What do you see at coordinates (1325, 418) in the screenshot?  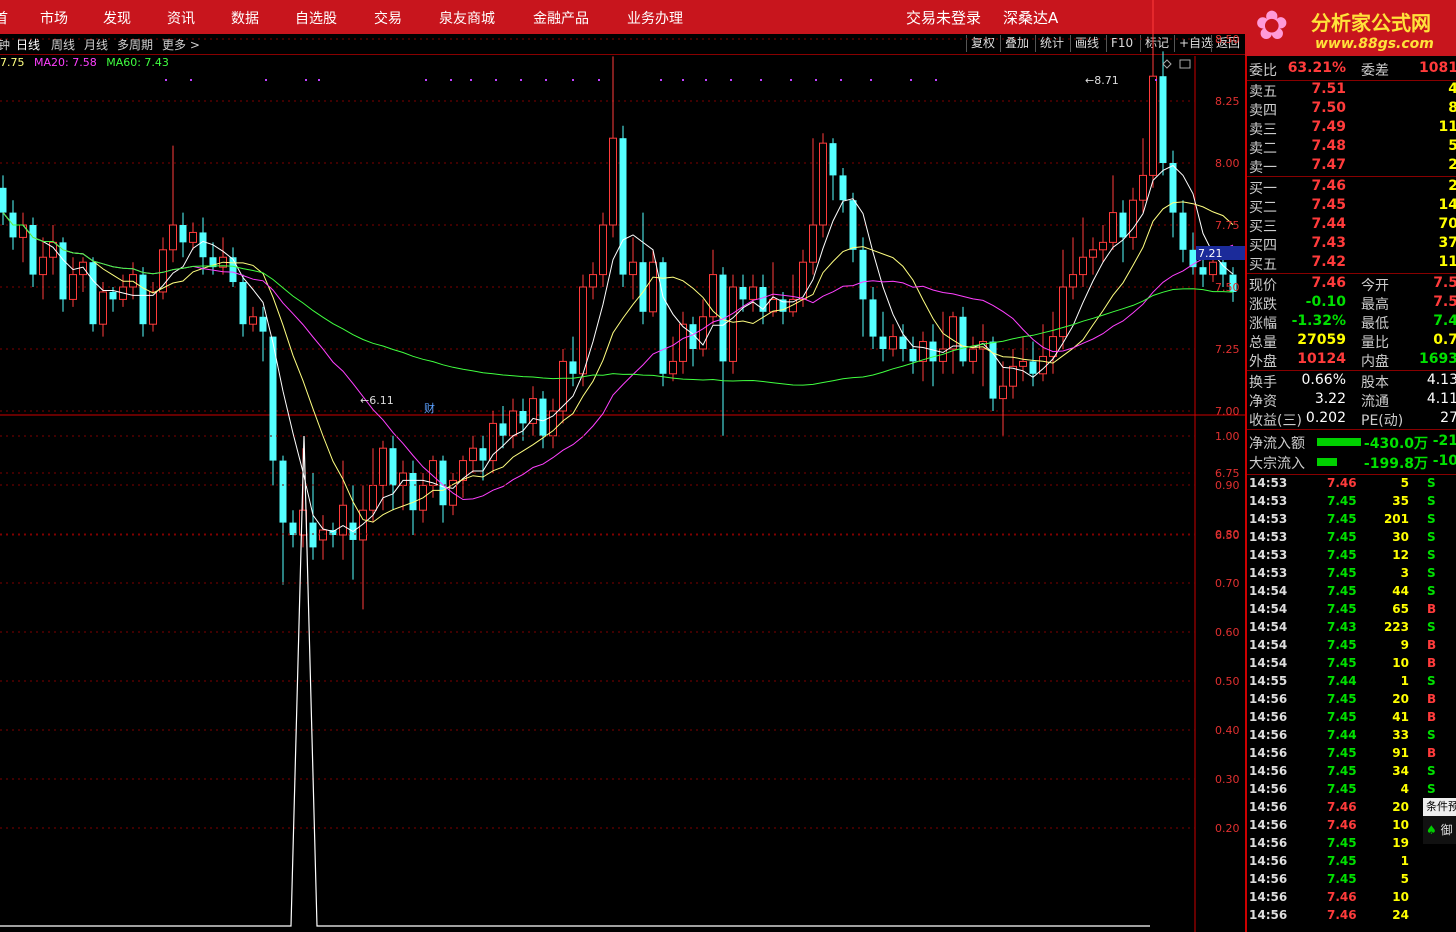 I see `fundamental-value: 0.202` at bounding box center [1325, 418].